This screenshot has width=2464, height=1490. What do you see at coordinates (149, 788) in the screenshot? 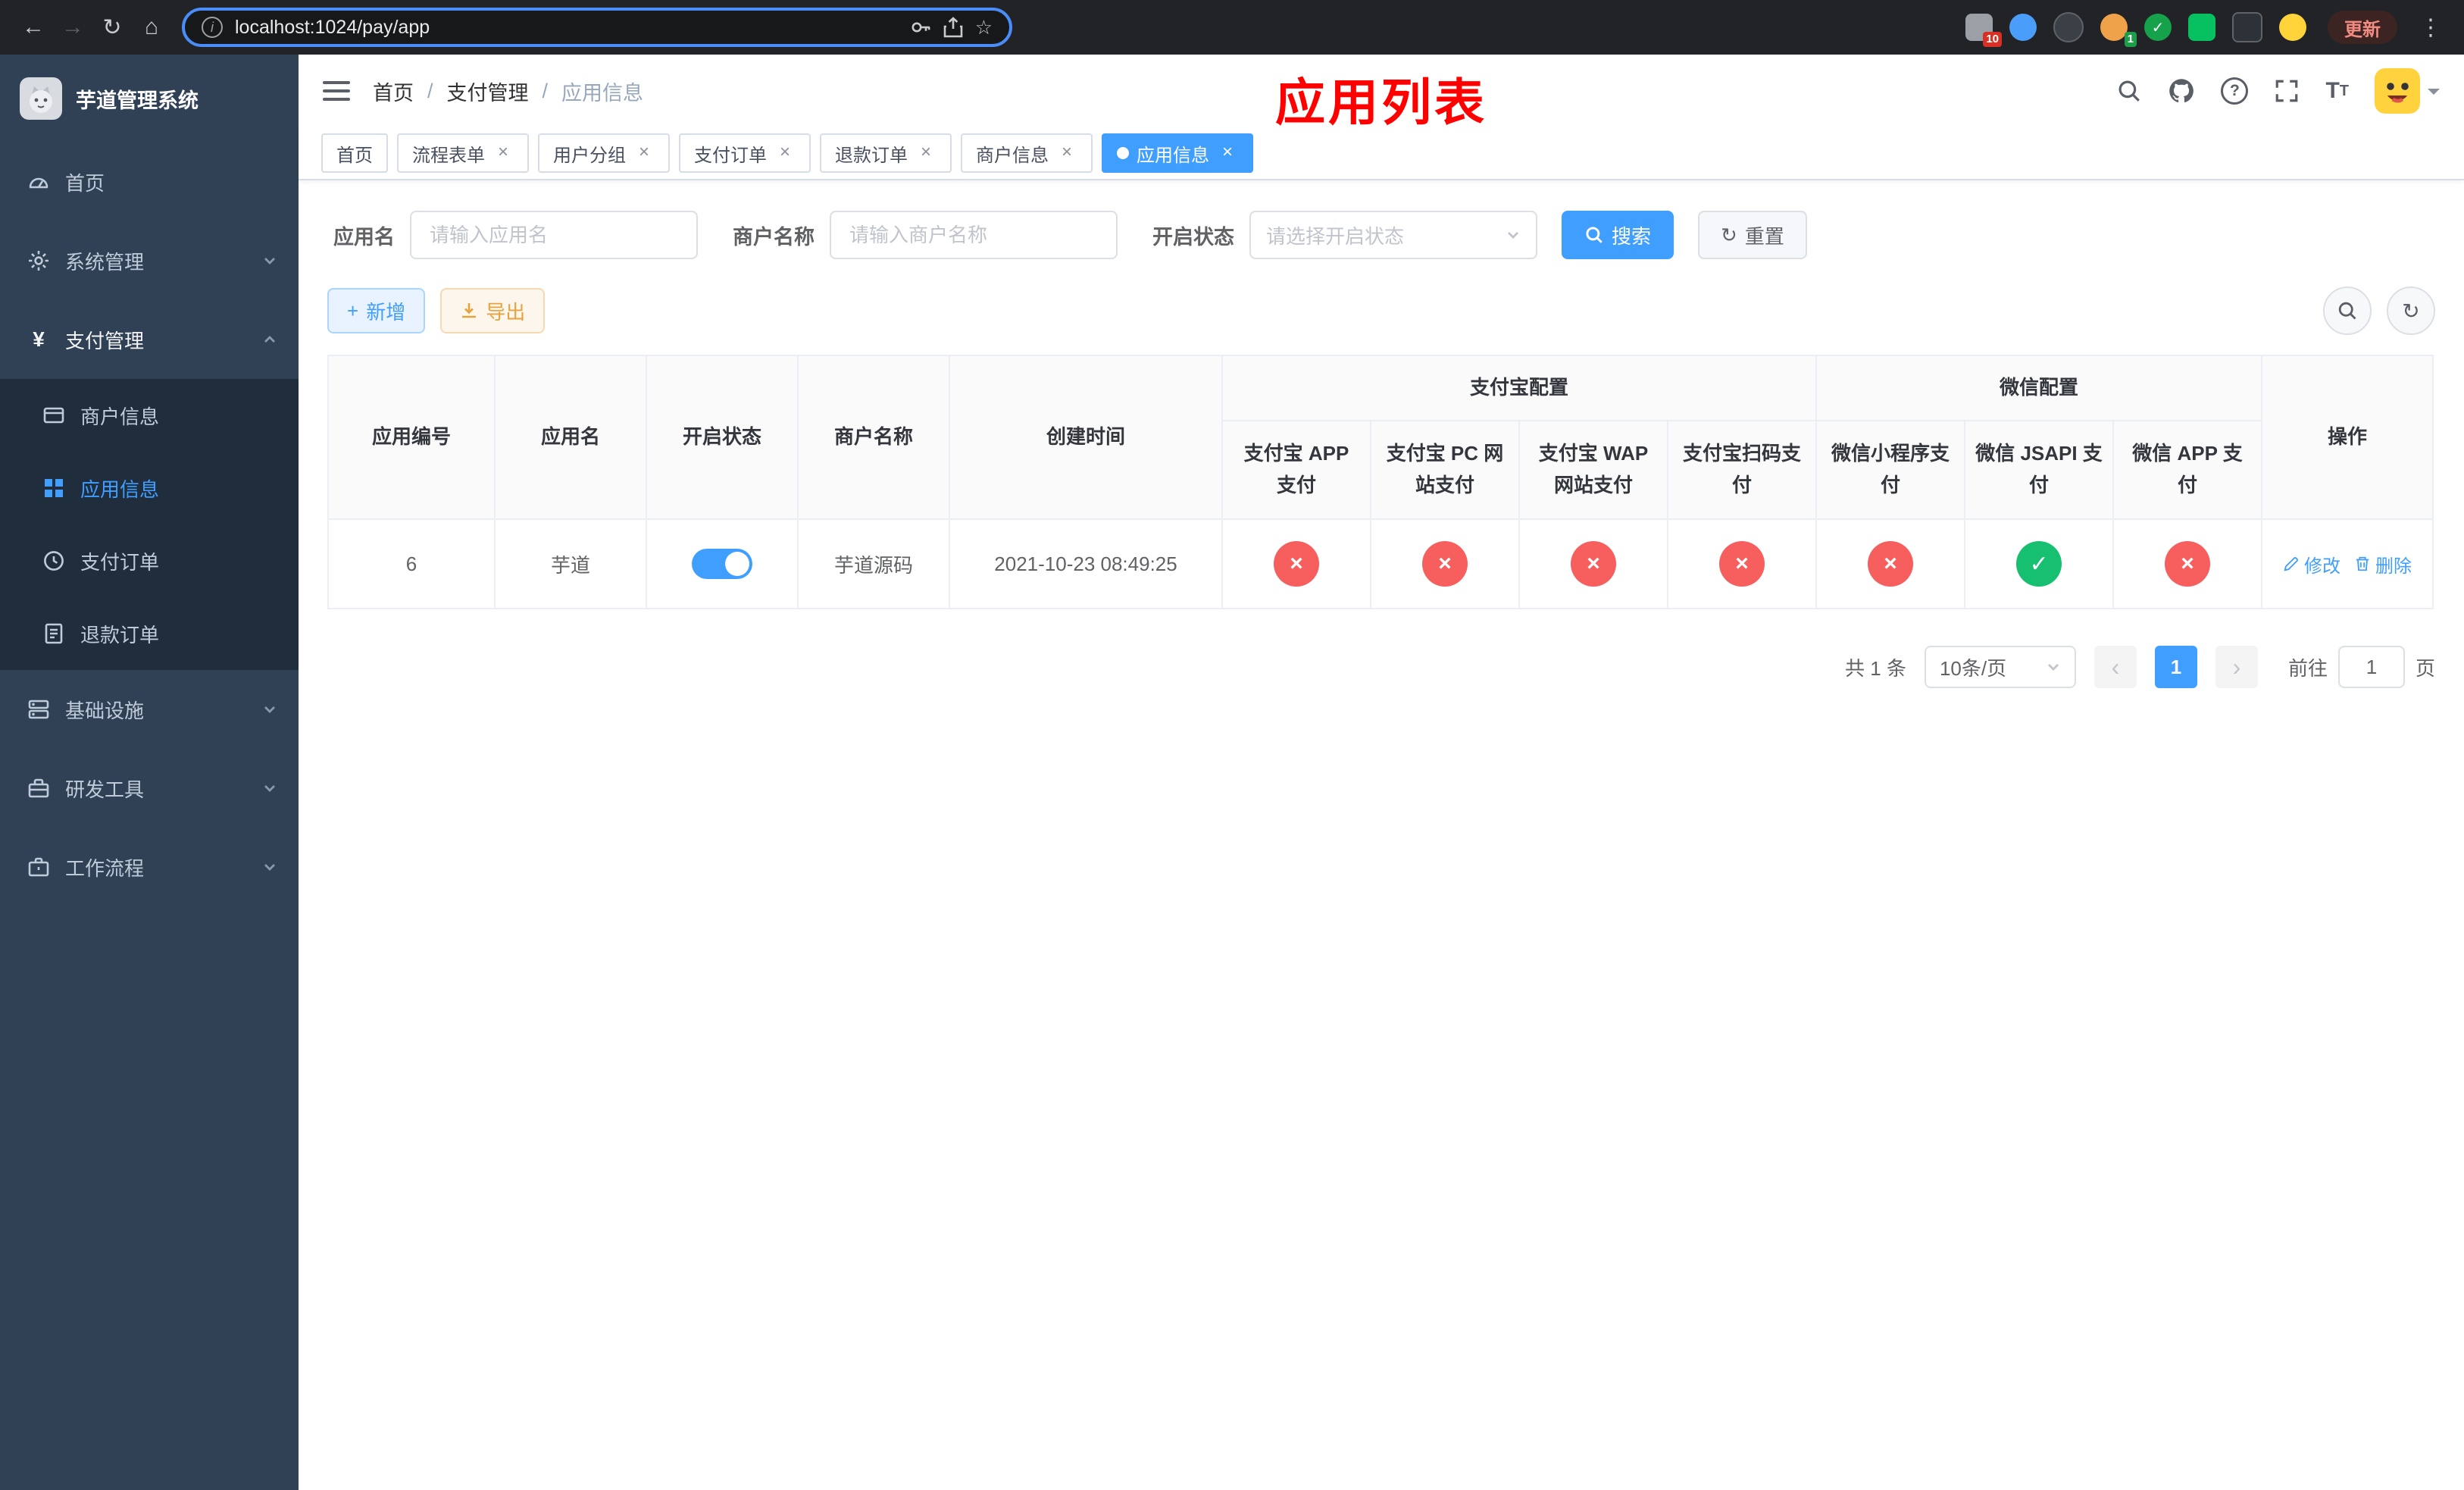
I see `sidebar-item-dev-tools: 研发工具` at bounding box center [149, 788].